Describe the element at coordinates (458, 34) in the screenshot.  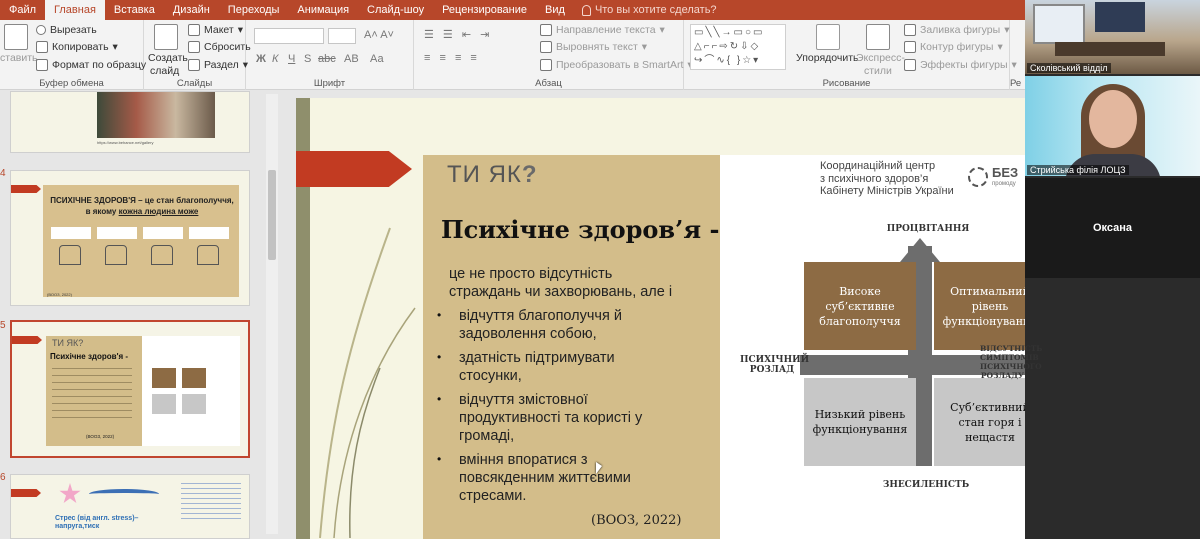
I see `list-buttons: ☰ ☰ ⇤ ⇥` at that location.